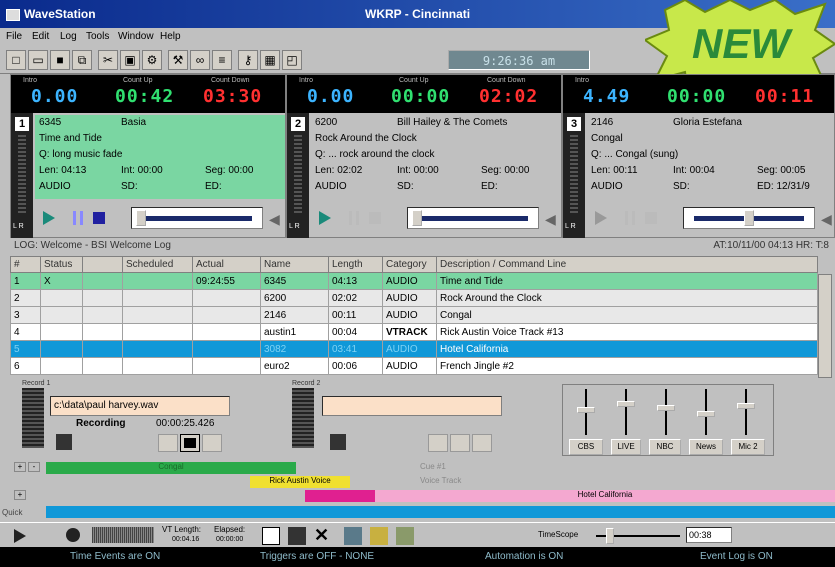 The image size is (835, 567). I want to click on timeline-clip-transition, so click(340, 496).